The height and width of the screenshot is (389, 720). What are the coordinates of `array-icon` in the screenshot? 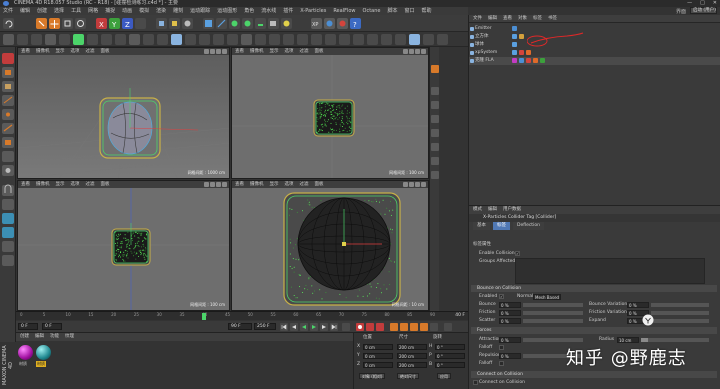 It's located at (247, 23).